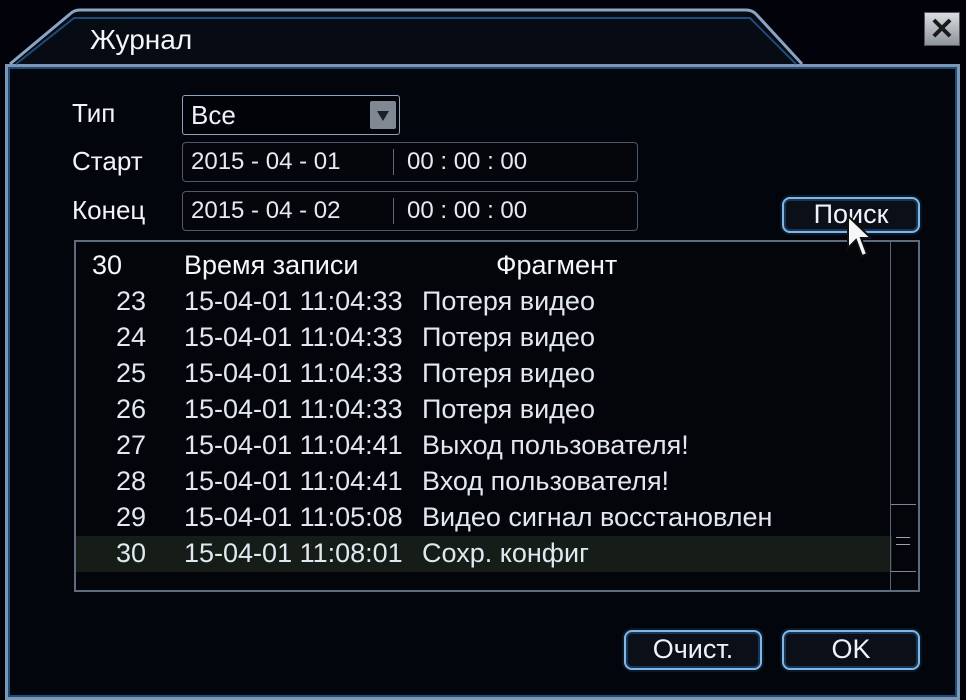  I want to click on header-event: Фрагмент, so click(557, 265).